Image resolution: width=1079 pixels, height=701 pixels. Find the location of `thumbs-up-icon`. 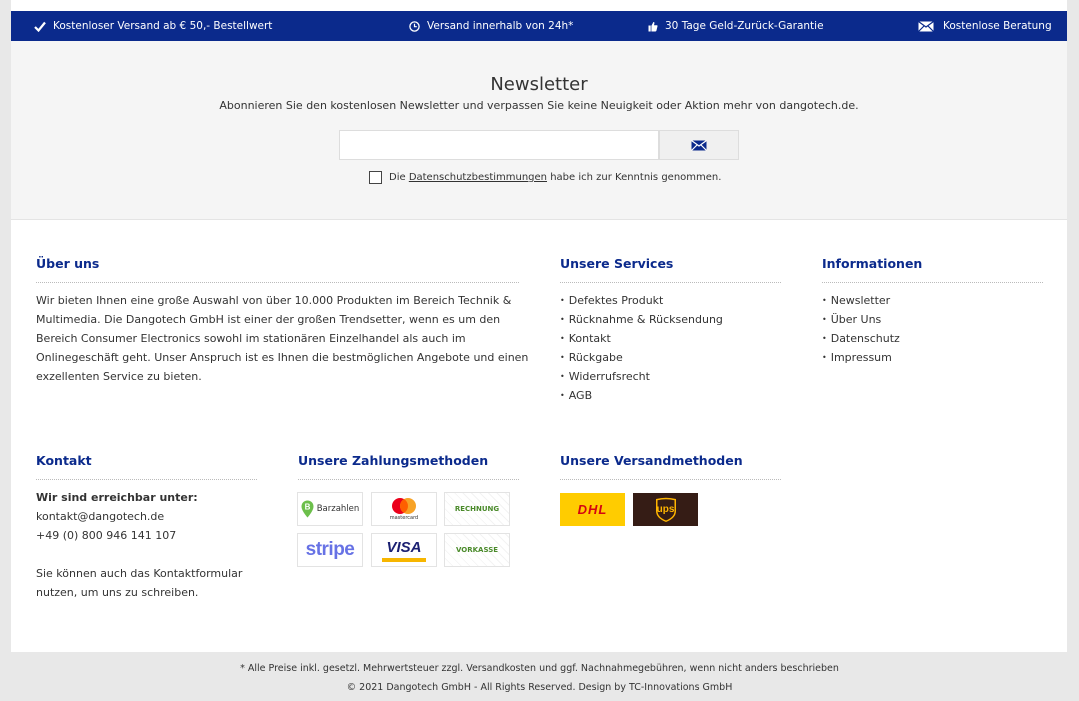

thumbs-up-icon is located at coordinates (653, 26).